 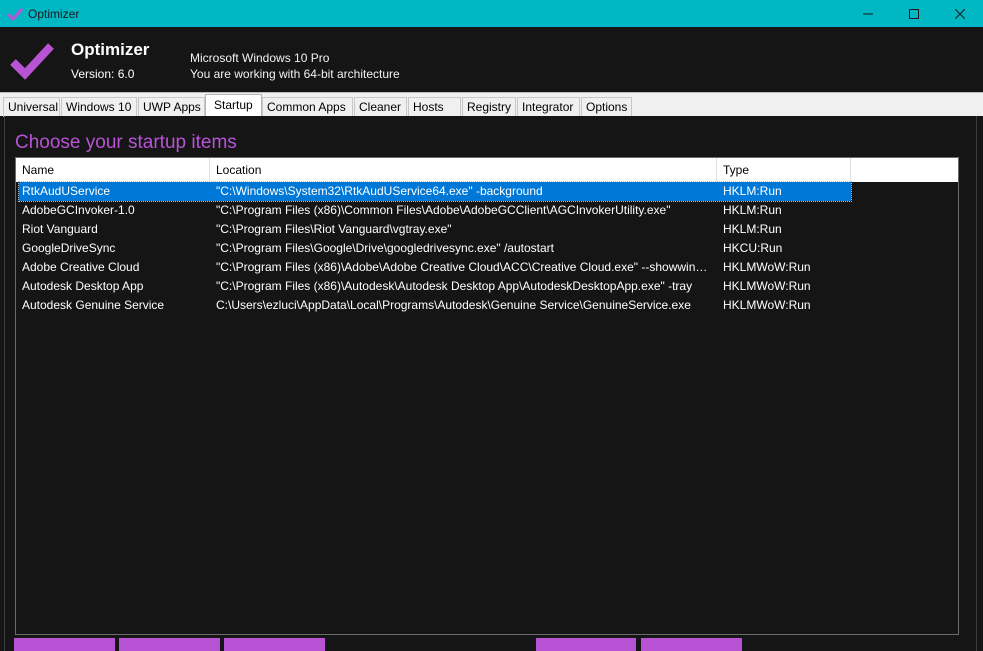 What do you see at coordinates (463, 170) in the screenshot?
I see `column-header-location: Location` at bounding box center [463, 170].